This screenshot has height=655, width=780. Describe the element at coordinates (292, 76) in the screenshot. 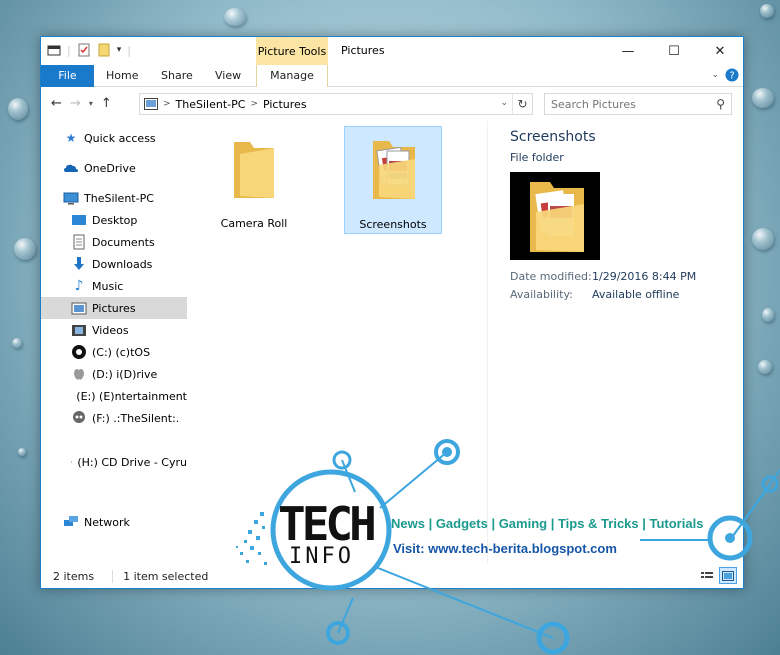

I see `tab-manage: Manage` at that location.